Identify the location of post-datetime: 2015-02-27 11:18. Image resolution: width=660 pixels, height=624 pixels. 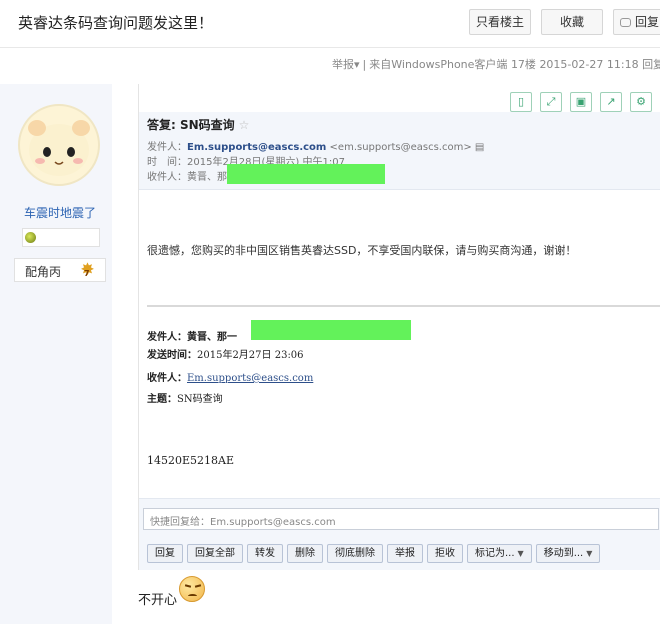
(589, 64).